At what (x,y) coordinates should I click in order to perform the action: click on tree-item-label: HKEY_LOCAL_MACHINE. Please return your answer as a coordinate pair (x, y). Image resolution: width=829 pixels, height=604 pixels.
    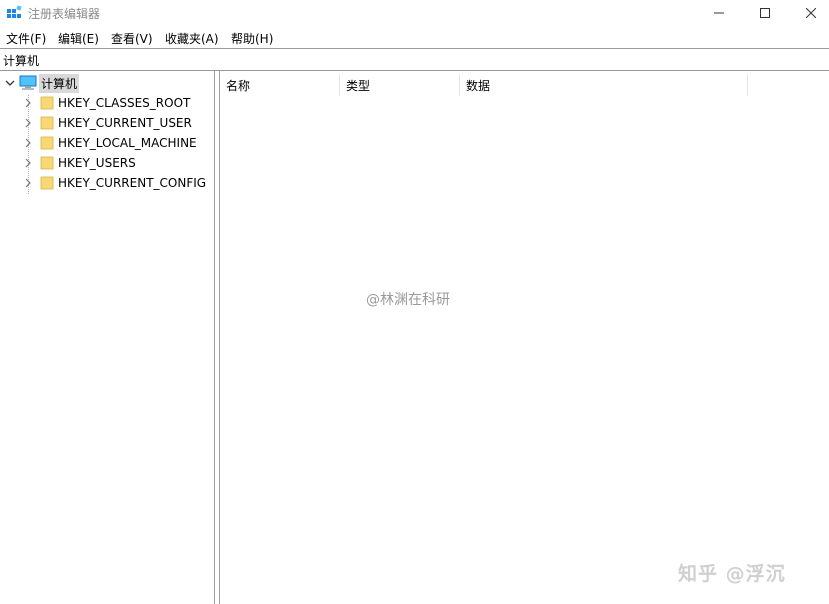
    Looking at the image, I should click on (127, 143).